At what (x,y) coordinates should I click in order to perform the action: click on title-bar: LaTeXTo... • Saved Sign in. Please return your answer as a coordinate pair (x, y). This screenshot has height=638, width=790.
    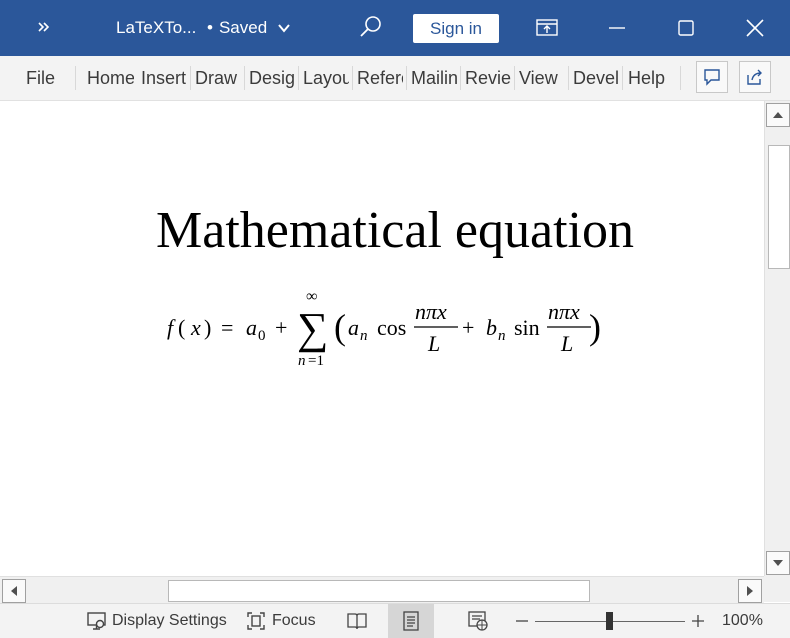
    Looking at the image, I should click on (395, 28).